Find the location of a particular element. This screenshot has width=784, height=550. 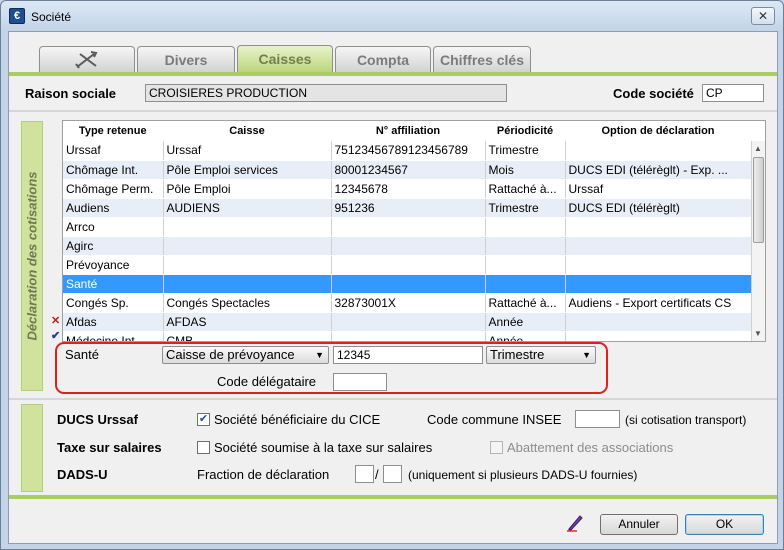

table-row: Prévoyance is located at coordinates (407, 265).